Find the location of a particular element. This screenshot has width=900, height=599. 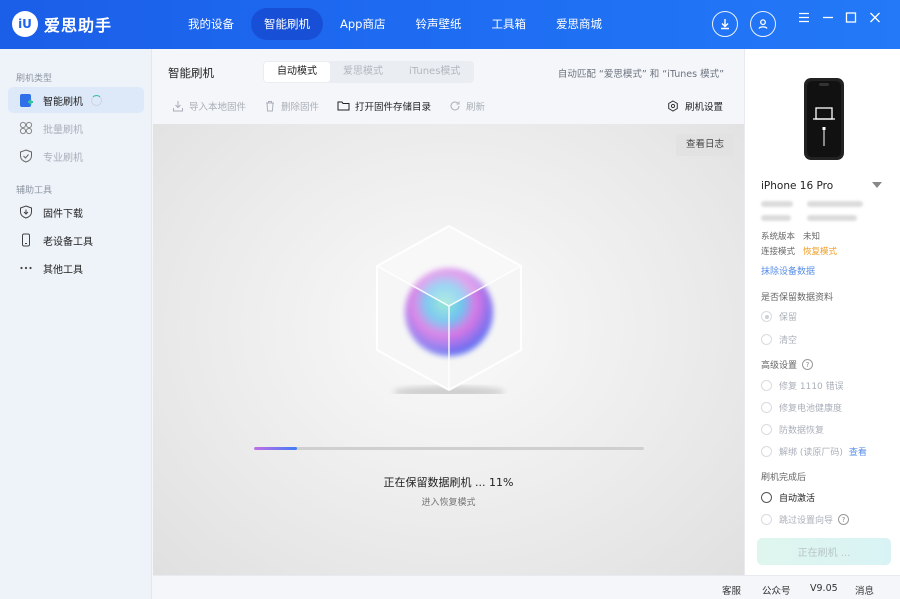

flash-settings-button: 刷机设置 is located at coordinates (695, 106).